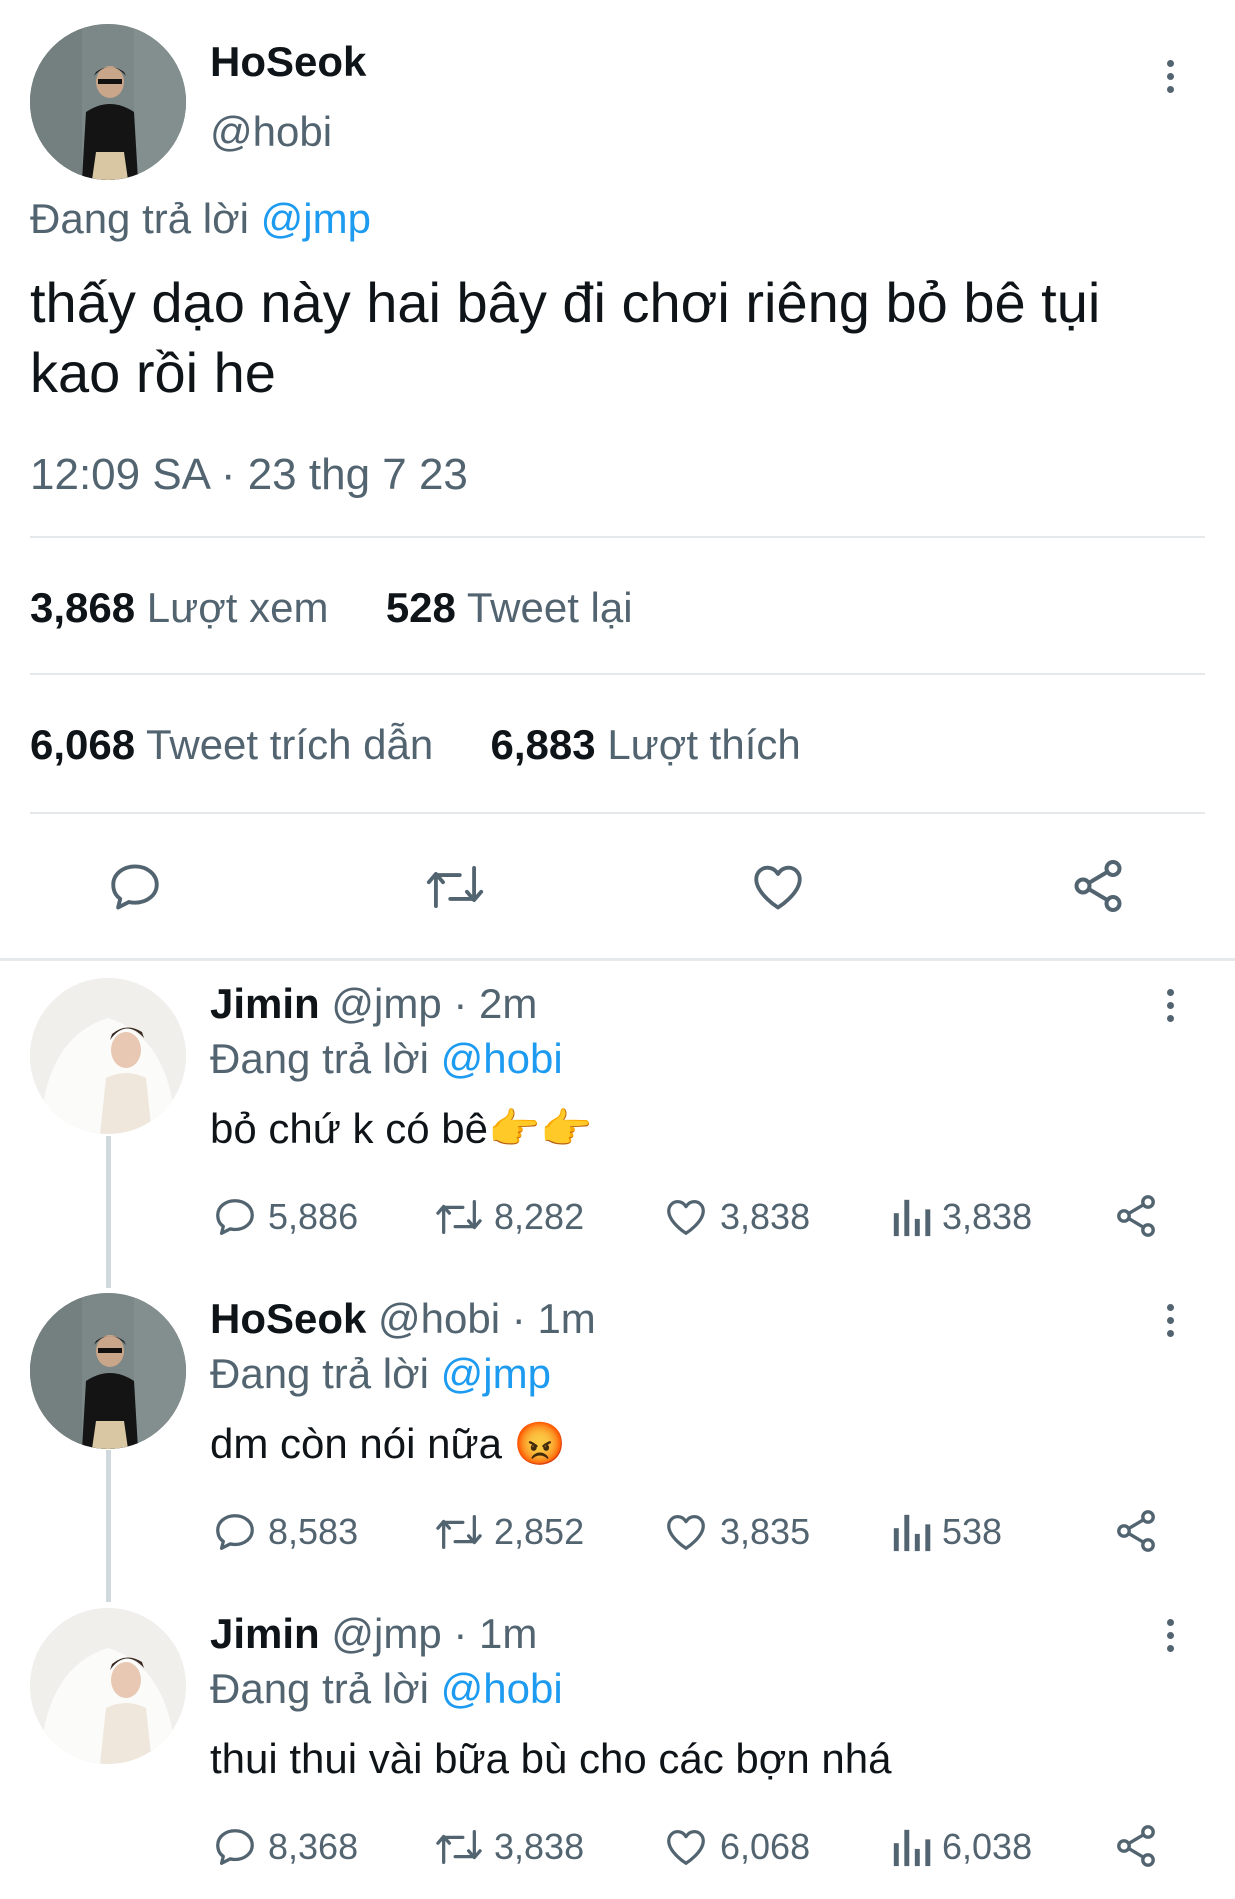  I want to click on views-label: Lượt xem, so click(237, 607).